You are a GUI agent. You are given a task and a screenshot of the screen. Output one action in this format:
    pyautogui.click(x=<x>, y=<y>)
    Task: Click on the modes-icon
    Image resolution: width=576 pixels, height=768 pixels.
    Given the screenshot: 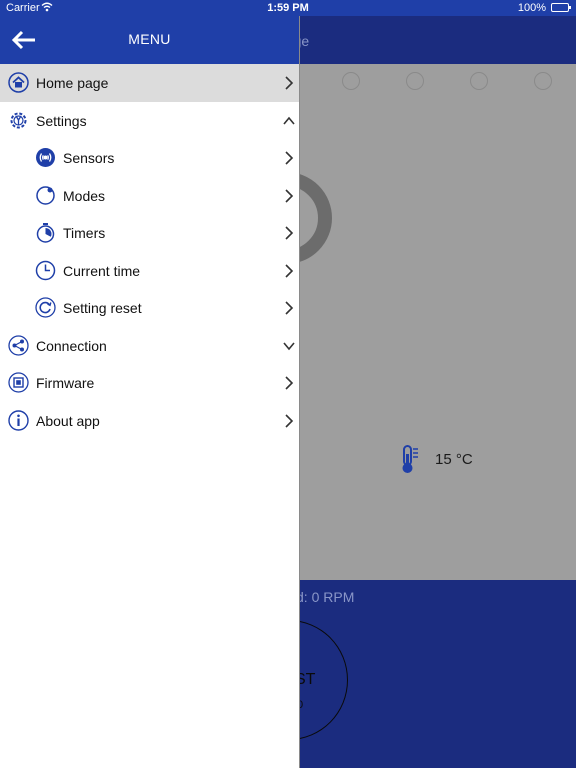 What is the action you would take?
    pyautogui.click(x=45, y=195)
    